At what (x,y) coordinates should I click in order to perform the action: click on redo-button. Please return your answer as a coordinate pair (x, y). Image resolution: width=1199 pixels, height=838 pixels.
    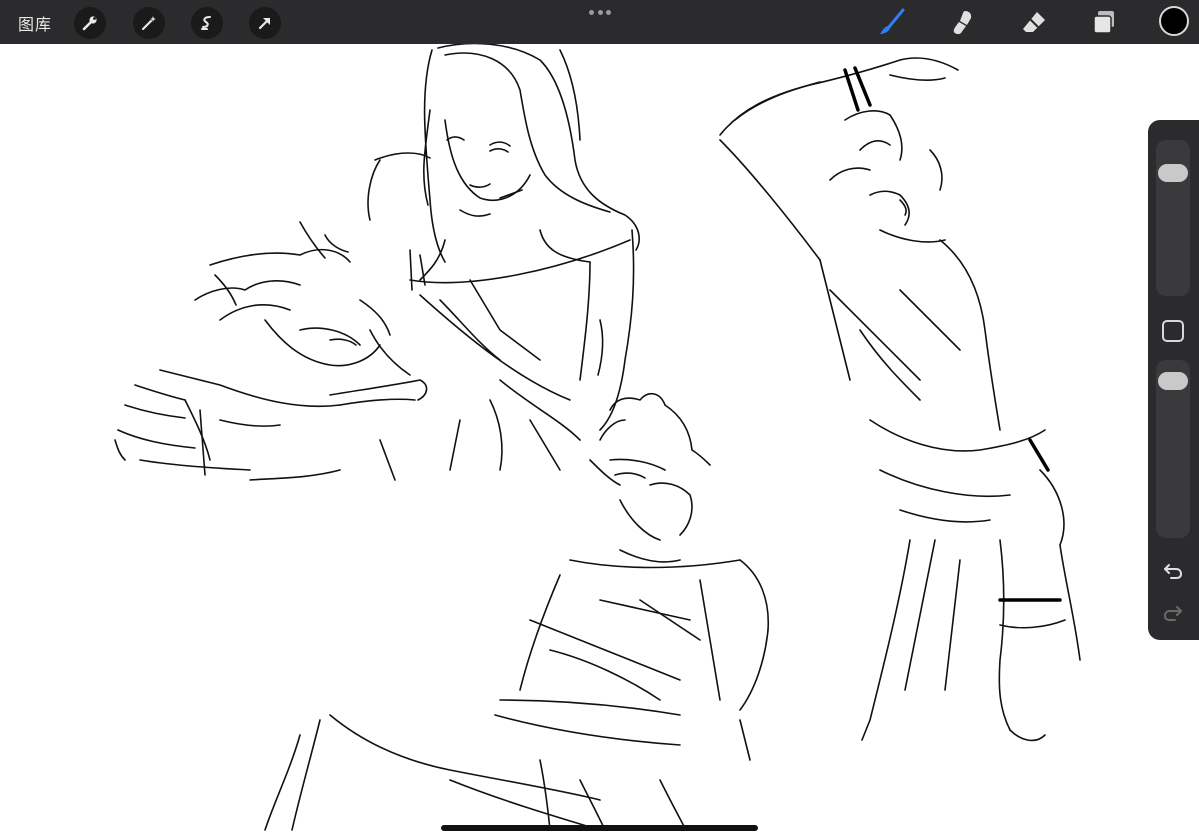
    Looking at the image, I should click on (1173, 613).